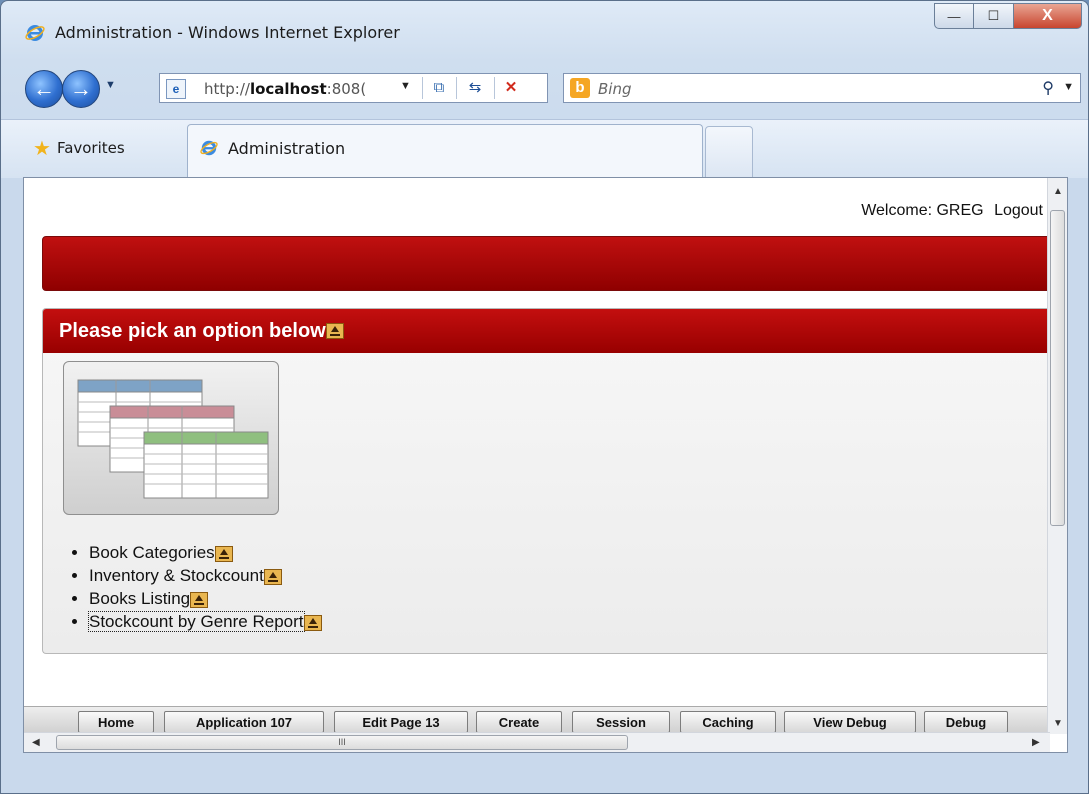 The image size is (1089, 794). What do you see at coordinates (1036, 742) in the screenshot?
I see `scroll-right-icon: ▶` at bounding box center [1036, 742].